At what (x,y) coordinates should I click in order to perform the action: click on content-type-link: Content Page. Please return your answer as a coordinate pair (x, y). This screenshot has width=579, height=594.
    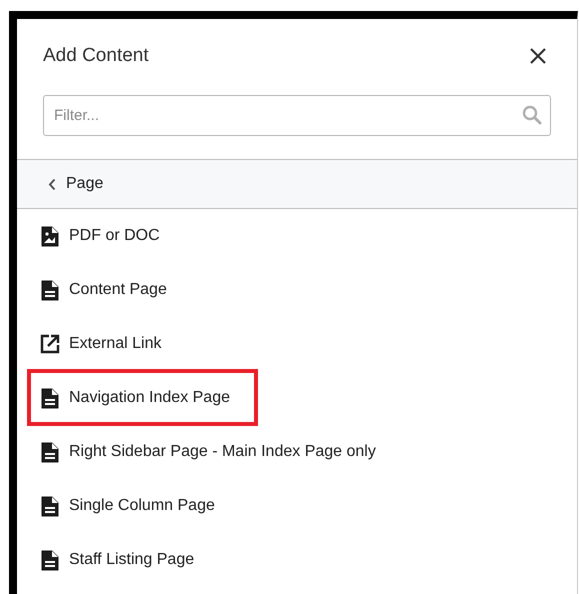
    Looking at the image, I should click on (118, 290).